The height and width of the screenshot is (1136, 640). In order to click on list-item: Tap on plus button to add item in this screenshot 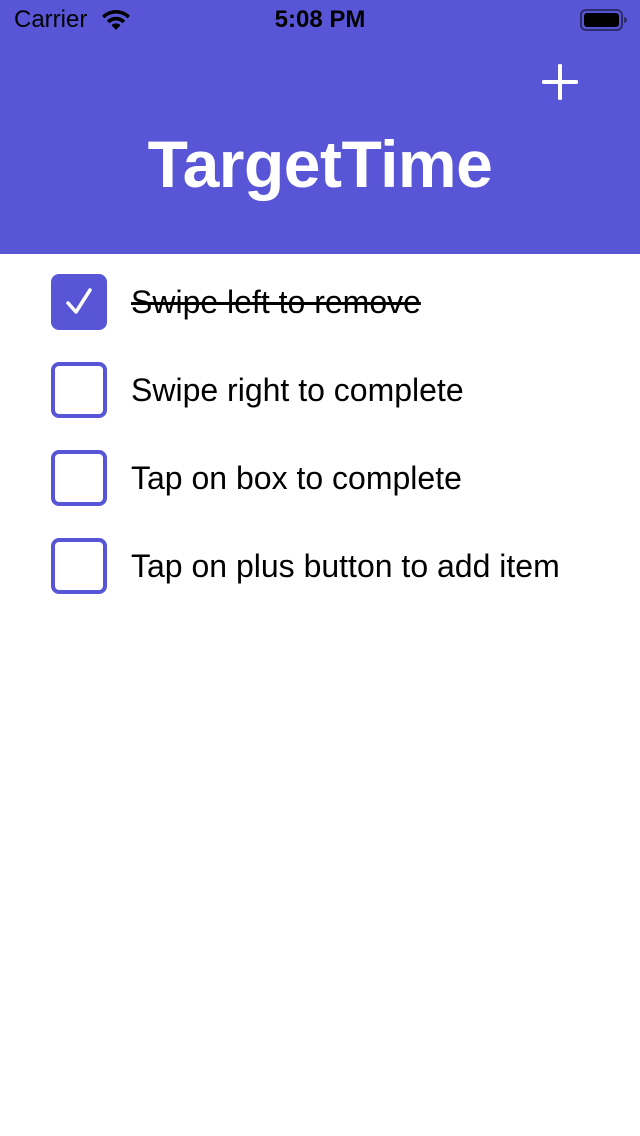, I will do `click(320, 562)`.